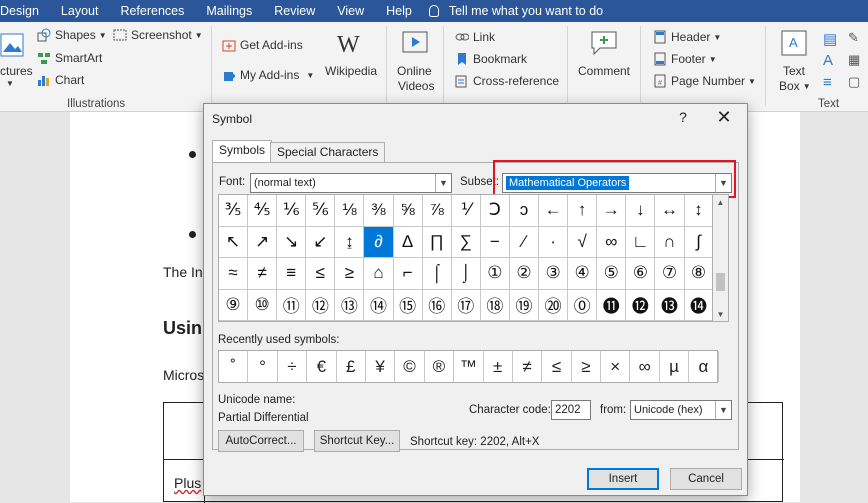  Describe the element at coordinates (641, 274) in the screenshot. I see `symbol-cell: ⑥` at that location.